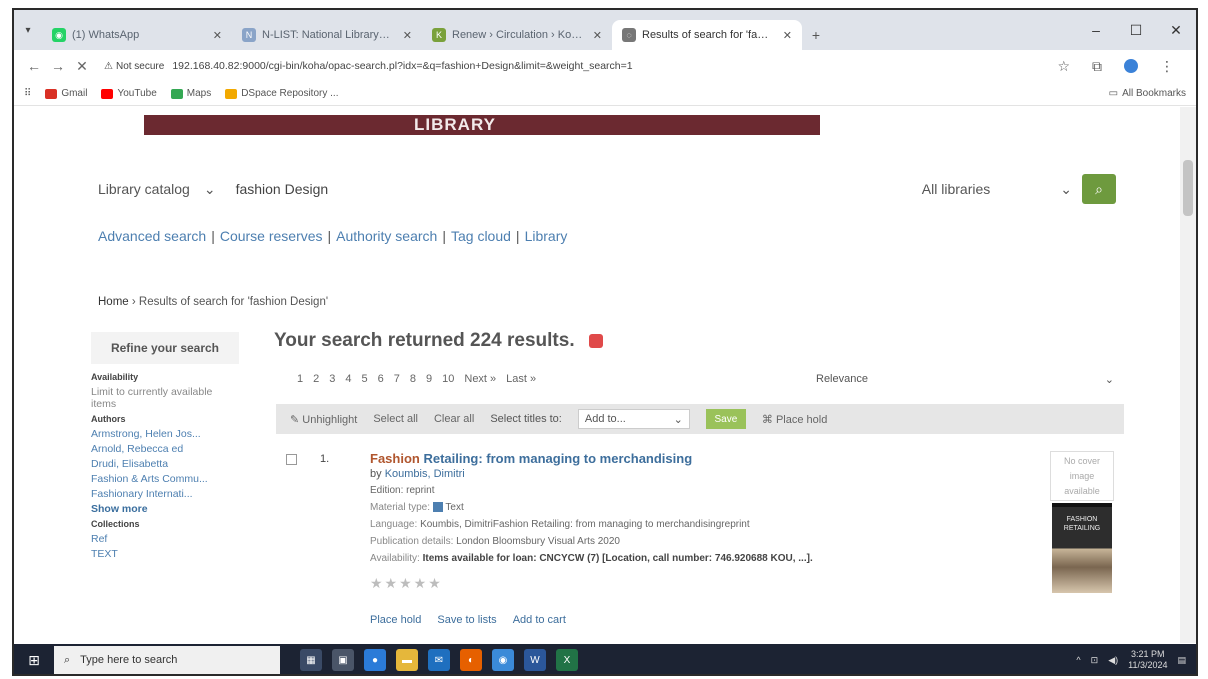 The image size is (1208, 679). What do you see at coordinates (395, 419) in the screenshot?
I see `select-all-link: Select all` at bounding box center [395, 419].